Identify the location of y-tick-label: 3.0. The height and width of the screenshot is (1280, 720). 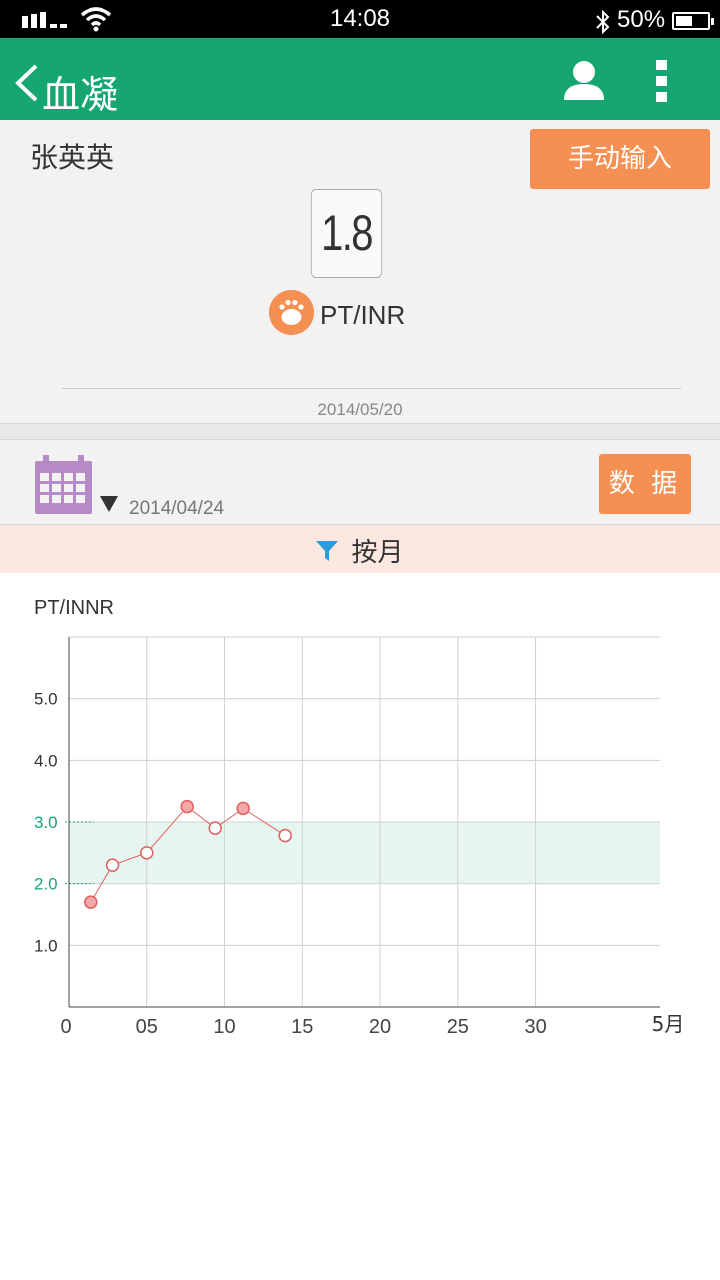
(46, 822).